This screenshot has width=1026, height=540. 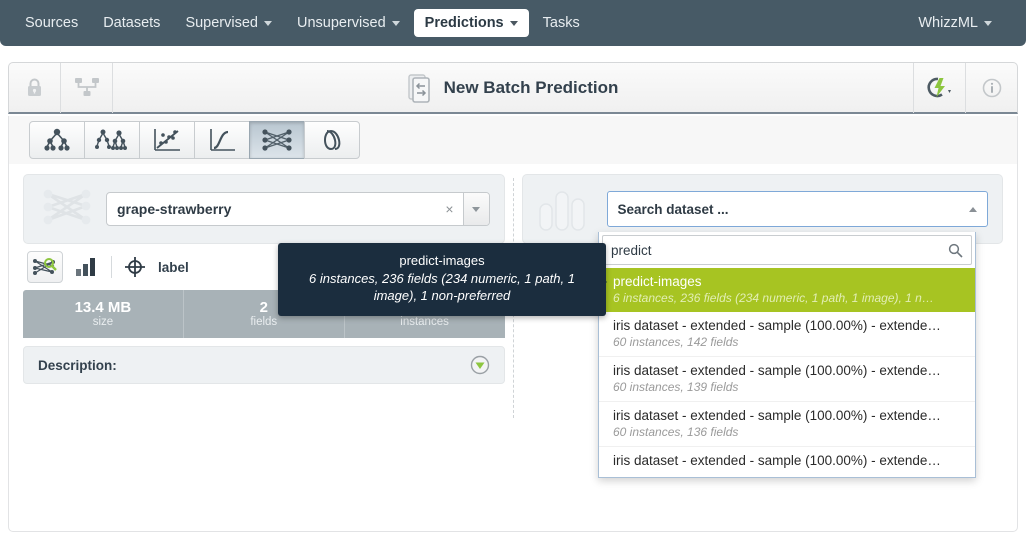 I want to click on decision-tree-icon, so click(x=57, y=139).